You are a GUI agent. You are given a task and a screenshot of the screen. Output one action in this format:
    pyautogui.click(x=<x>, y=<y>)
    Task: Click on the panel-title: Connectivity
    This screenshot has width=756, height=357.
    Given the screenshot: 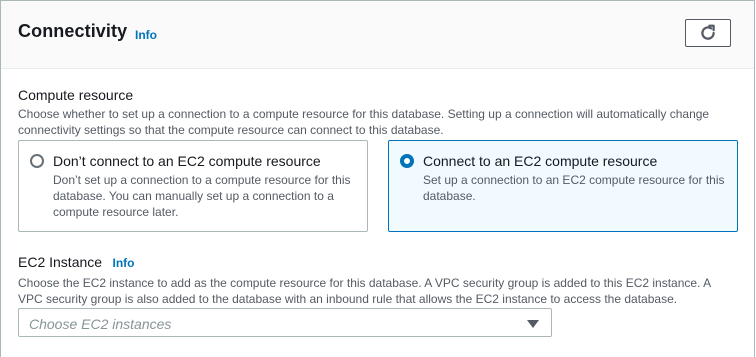 What is the action you would take?
    pyautogui.click(x=73, y=31)
    